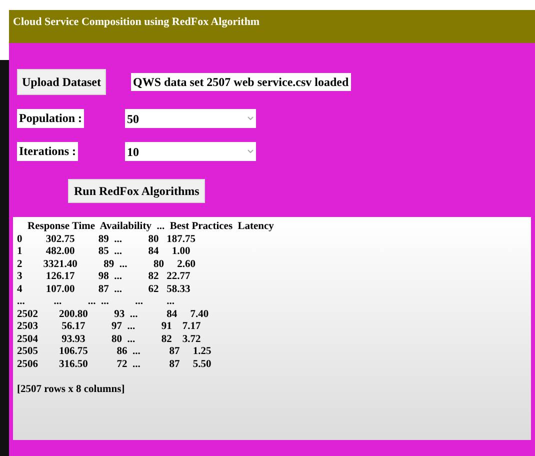  I want to click on dropdown-field: 50, so click(190, 118).